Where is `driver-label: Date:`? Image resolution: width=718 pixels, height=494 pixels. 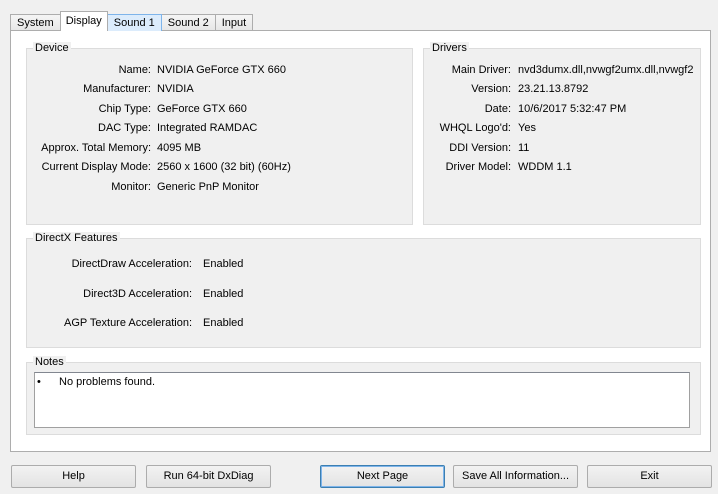
driver-label: Date: is located at coordinates (497, 109).